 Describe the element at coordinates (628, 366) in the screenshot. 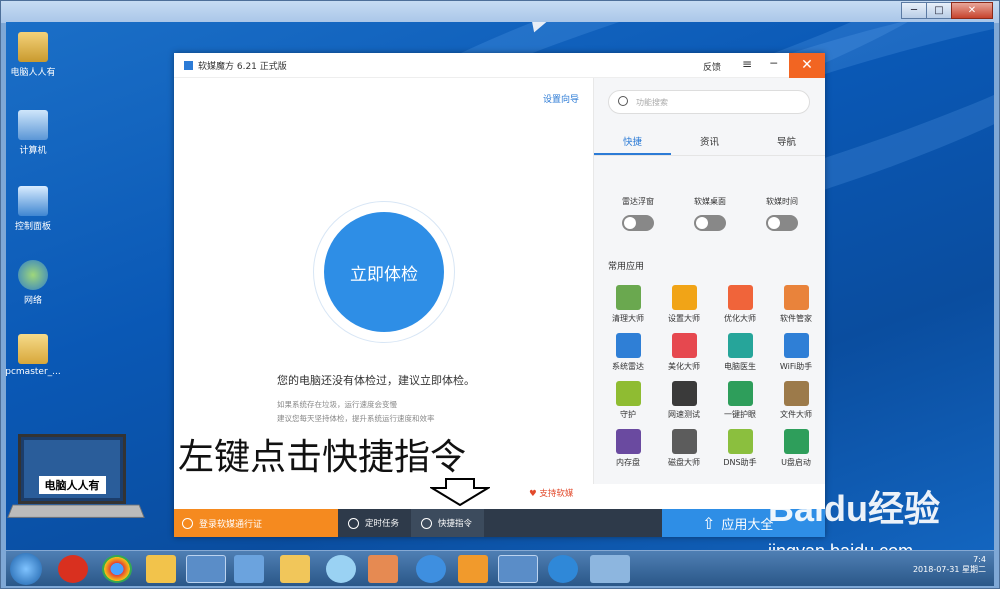

I see `app-tile-label: 系统雷达` at that location.